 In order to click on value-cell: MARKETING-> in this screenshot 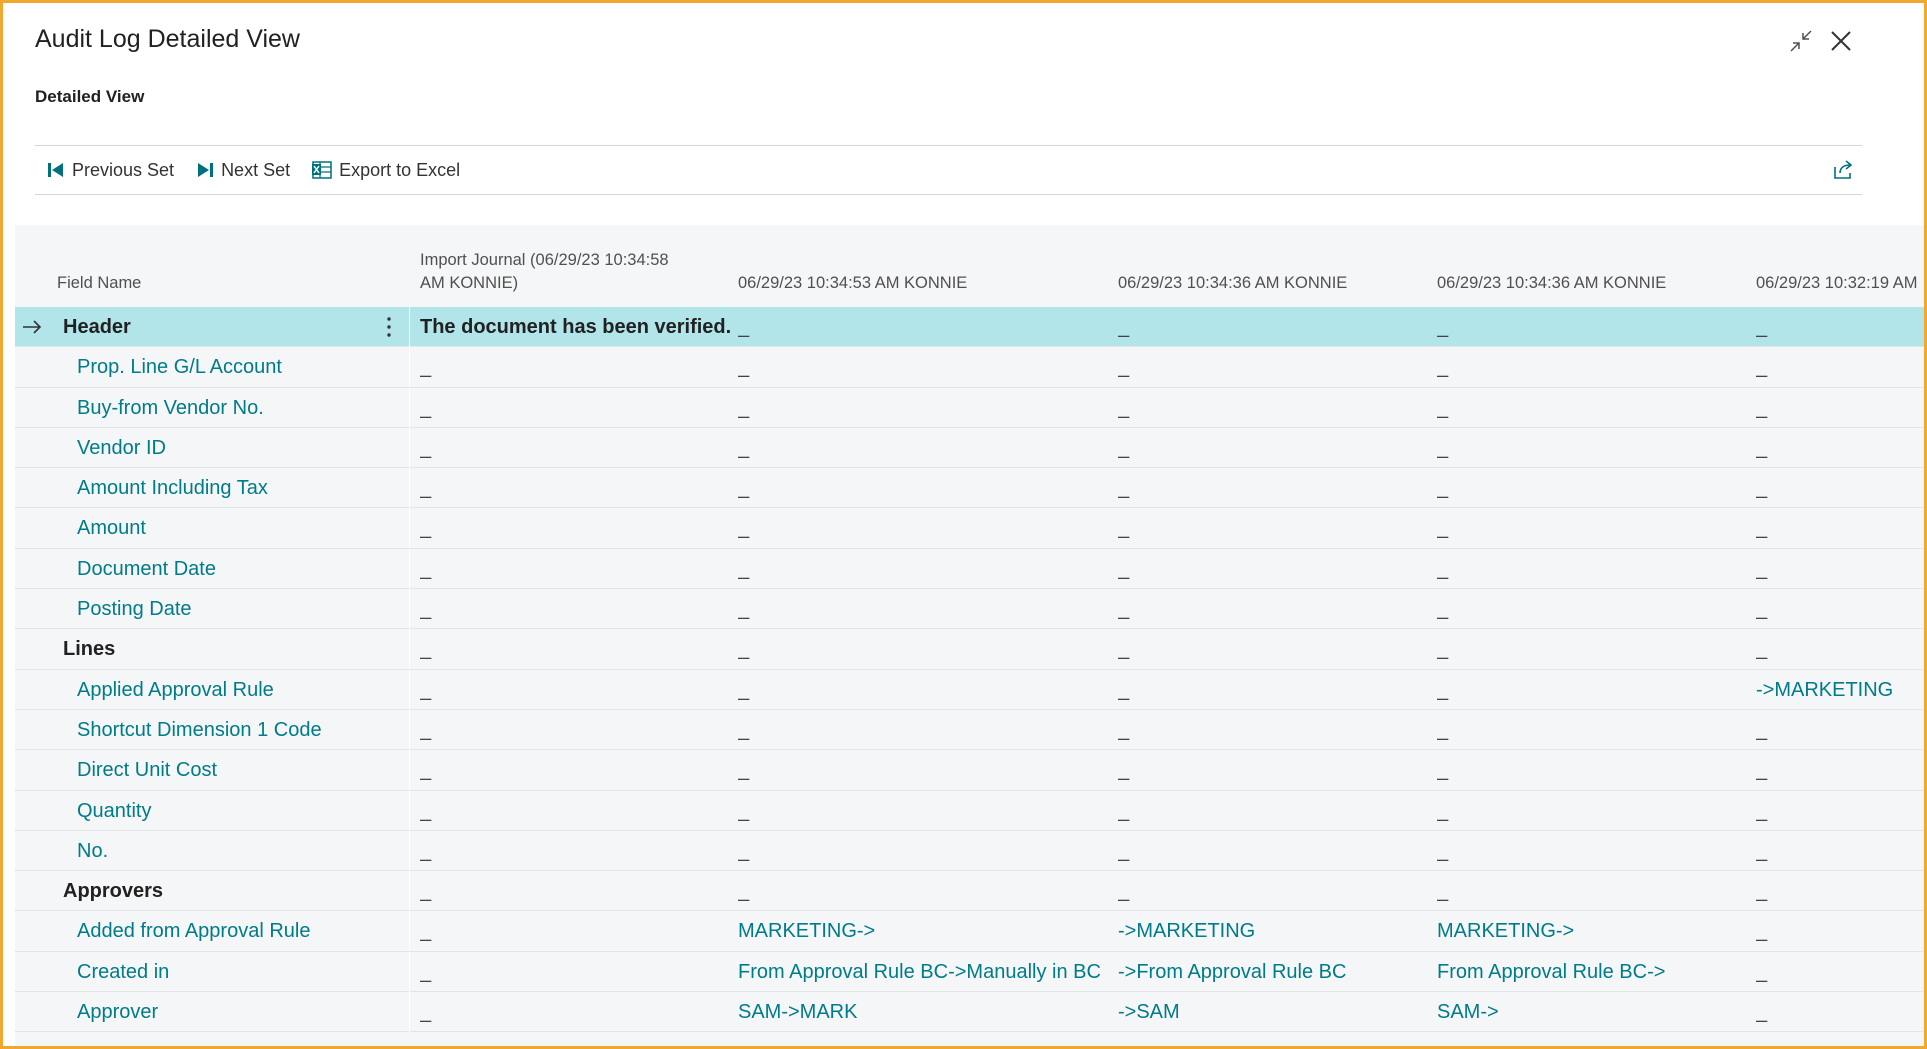, I will do `click(1506, 931)`.